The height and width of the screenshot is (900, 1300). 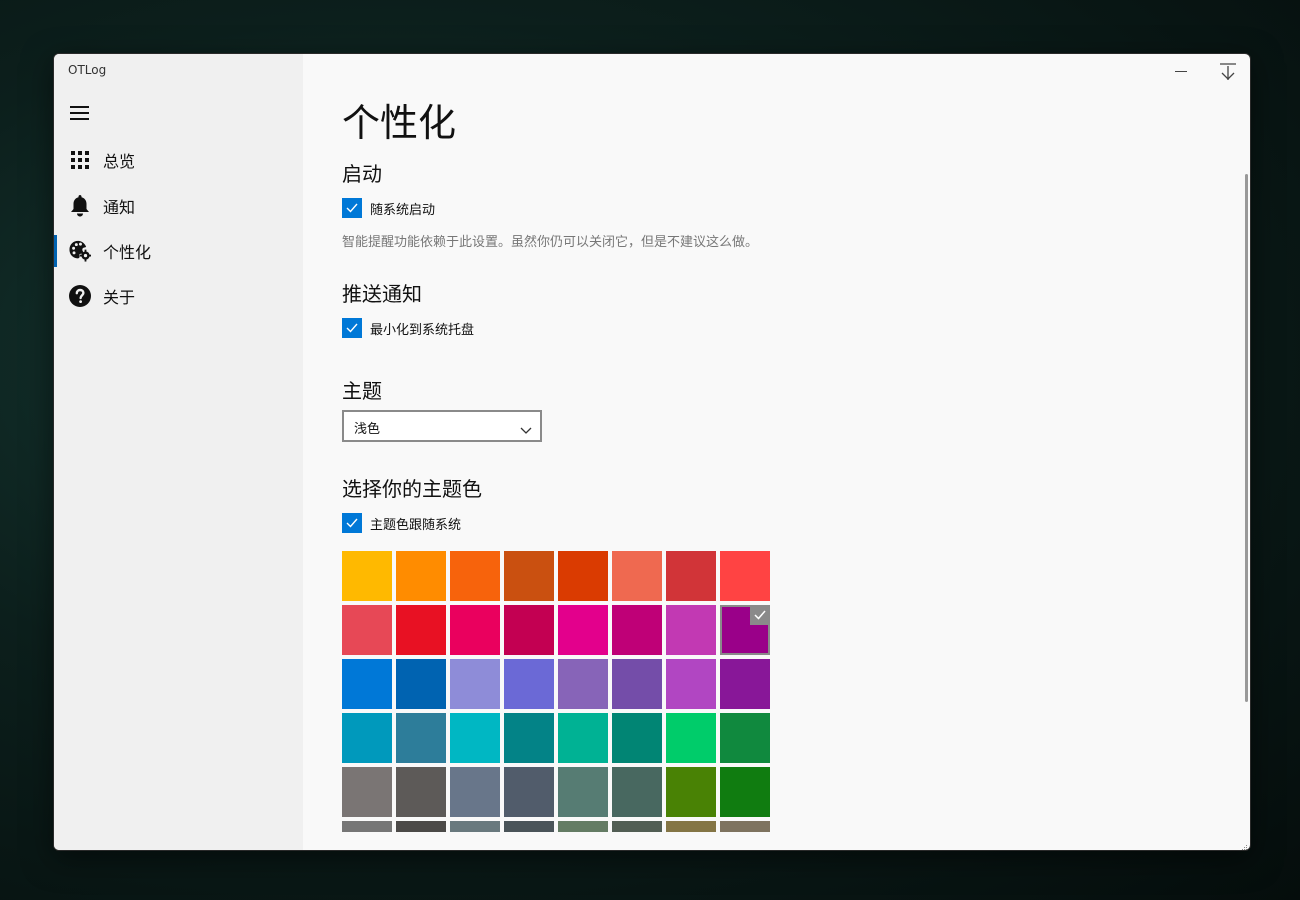 I want to click on sidebar-item-personalization: 个性化, so click(x=178, y=251).